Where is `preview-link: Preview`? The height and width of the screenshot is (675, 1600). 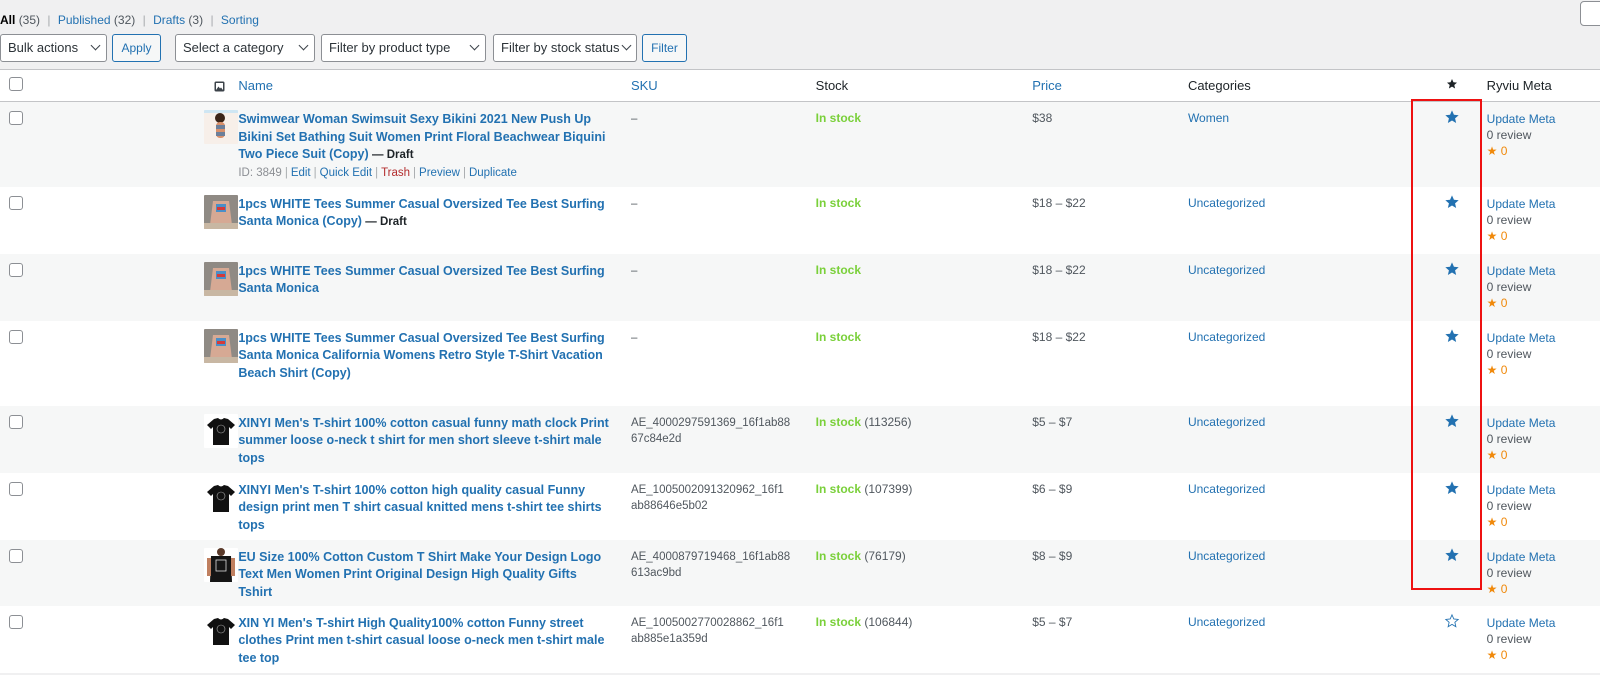 preview-link: Preview is located at coordinates (439, 173).